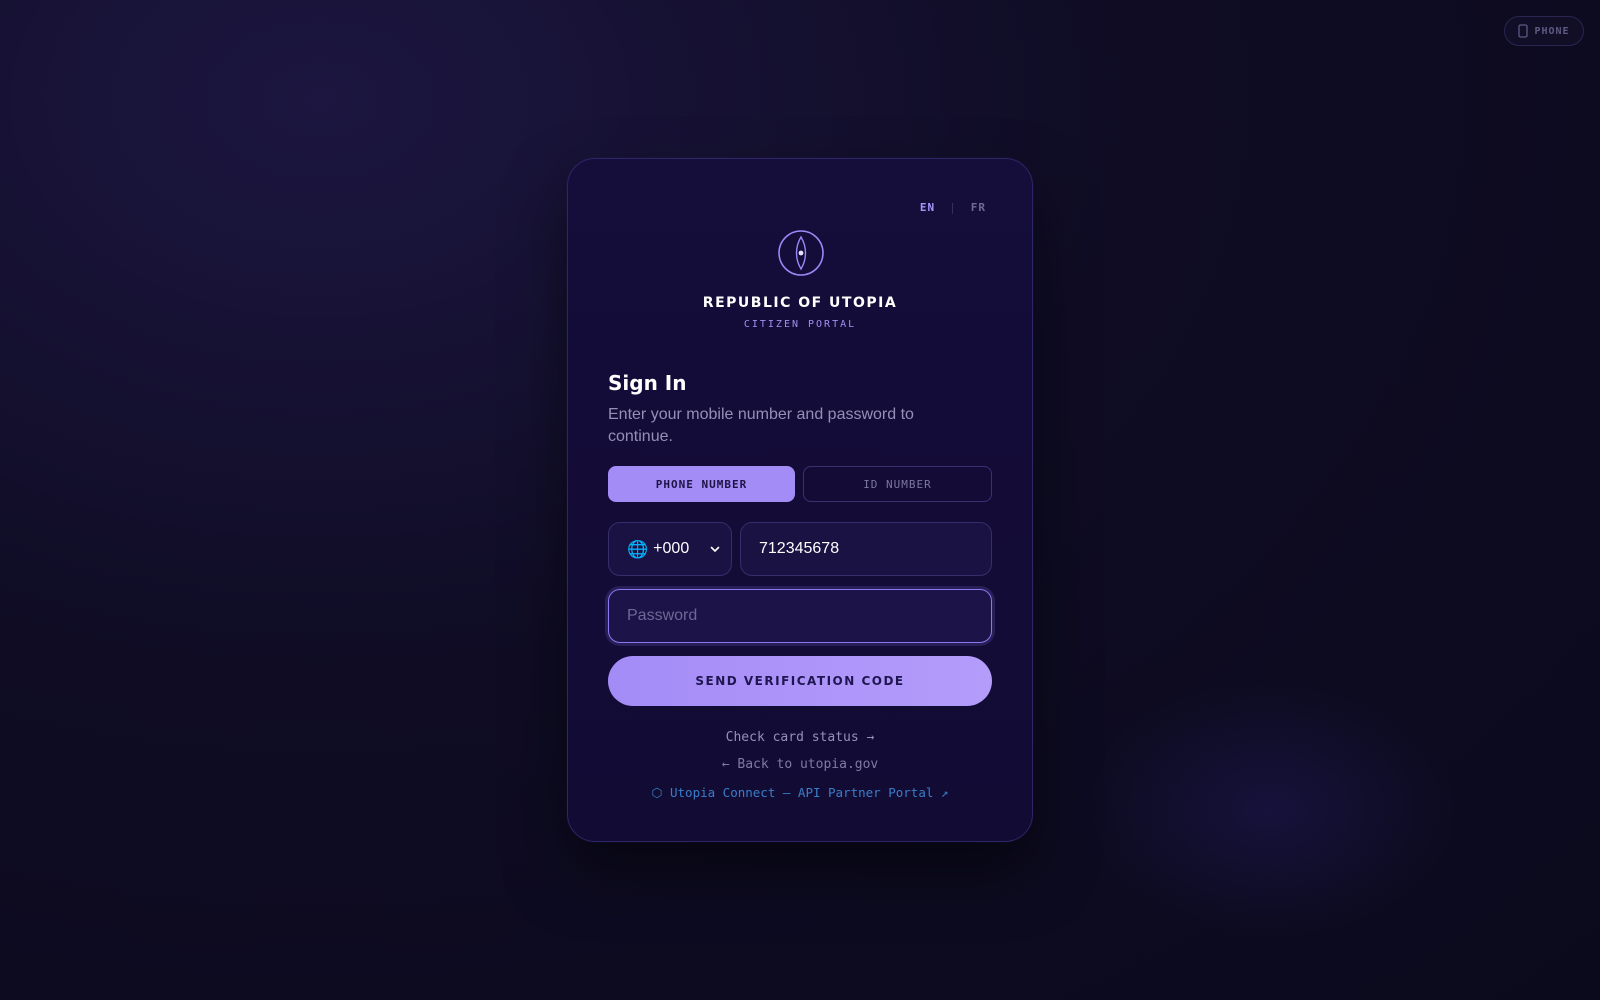 The image size is (1600, 1000). Describe the element at coordinates (800, 764) in the screenshot. I see `back-to-site-link: ← Back to utopia.gov` at that location.